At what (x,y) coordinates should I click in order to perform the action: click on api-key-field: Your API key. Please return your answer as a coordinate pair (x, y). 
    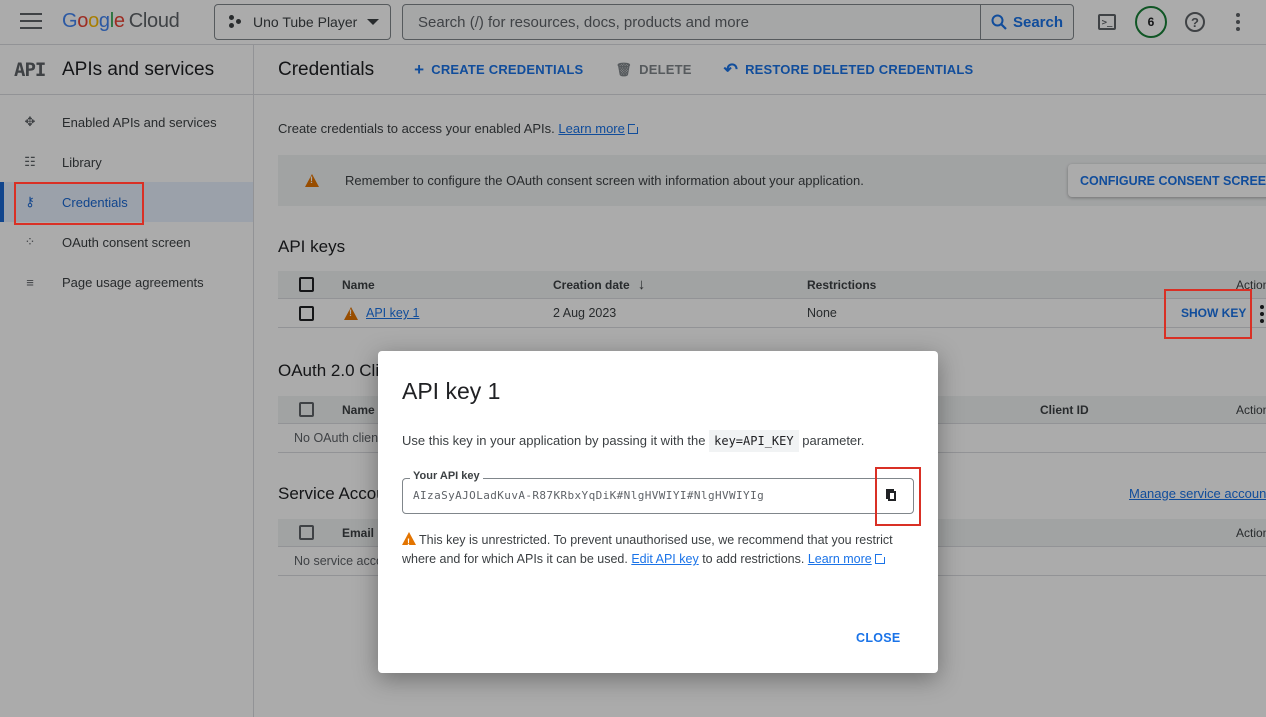
    Looking at the image, I should click on (658, 492).